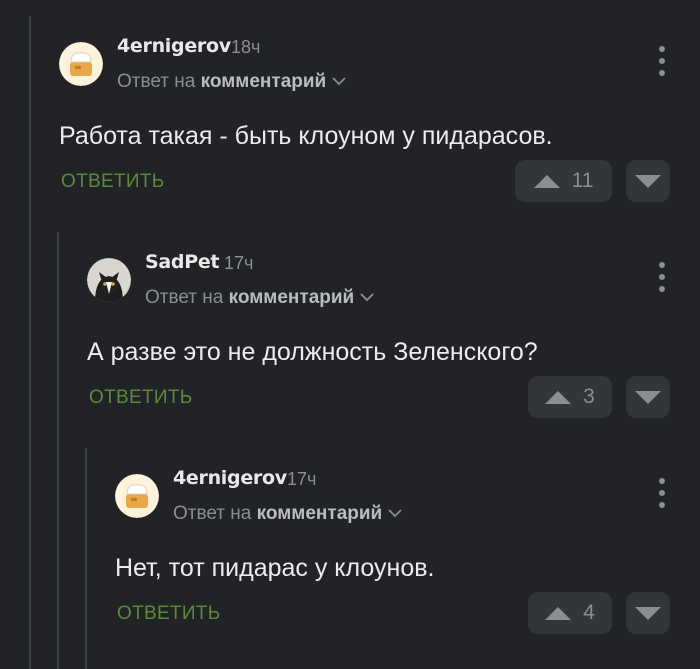  Describe the element at coordinates (182, 262) in the screenshot. I see `comment-author: SadPet` at that location.